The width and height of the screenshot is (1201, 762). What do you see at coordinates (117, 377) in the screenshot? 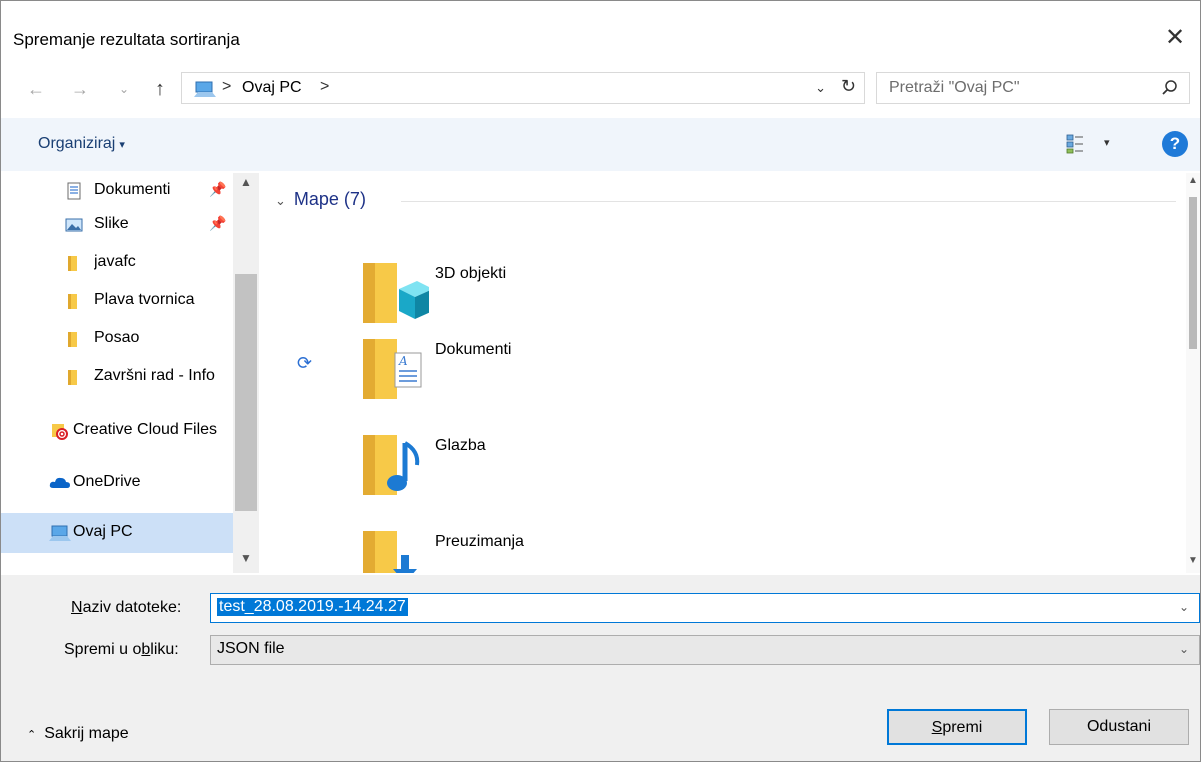
I see `sidebar-item-zavrsni-rad: Završni rad - Info` at bounding box center [117, 377].